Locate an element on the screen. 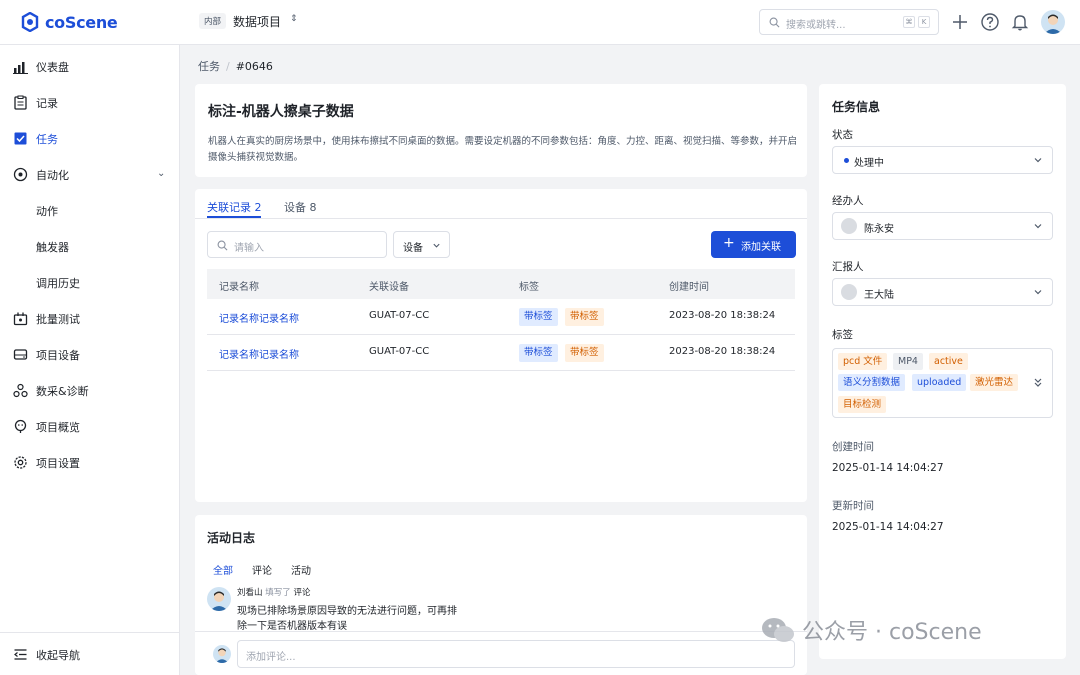 The width and height of the screenshot is (1080, 675). device-filter-select: 设备 is located at coordinates (421, 244).